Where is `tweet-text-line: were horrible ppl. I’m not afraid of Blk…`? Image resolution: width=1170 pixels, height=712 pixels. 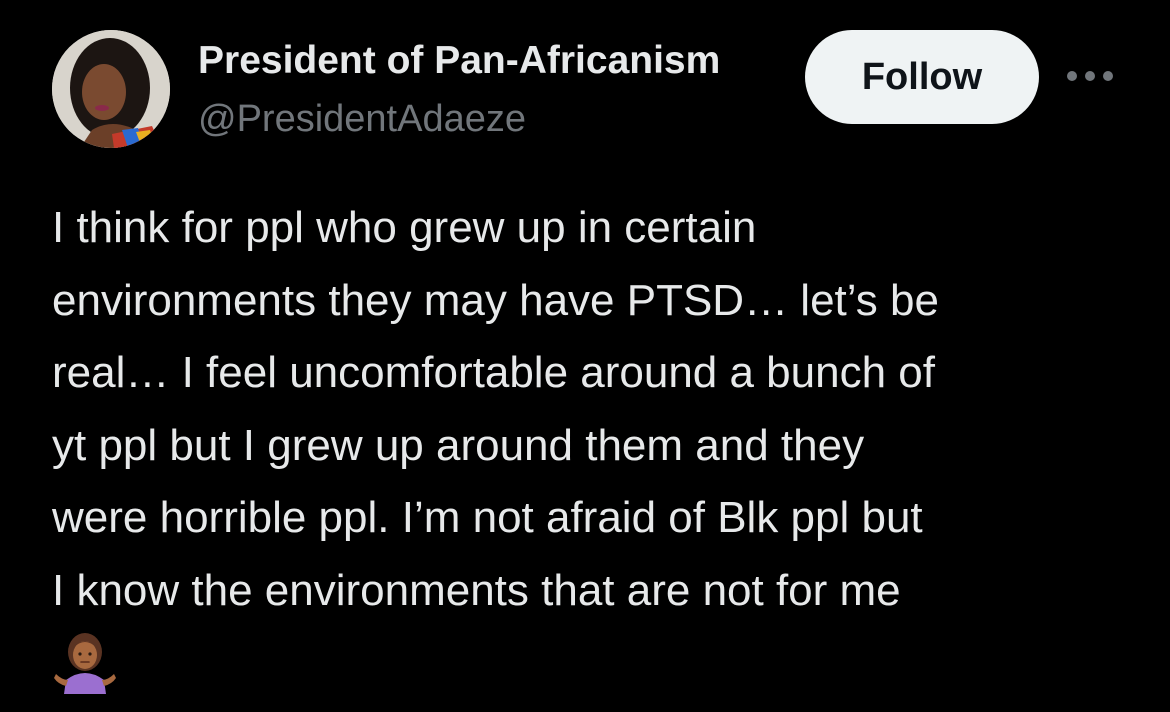 tweet-text-line: were horrible ppl. I’m not afraid of Blk… is located at coordinates (487, 517).